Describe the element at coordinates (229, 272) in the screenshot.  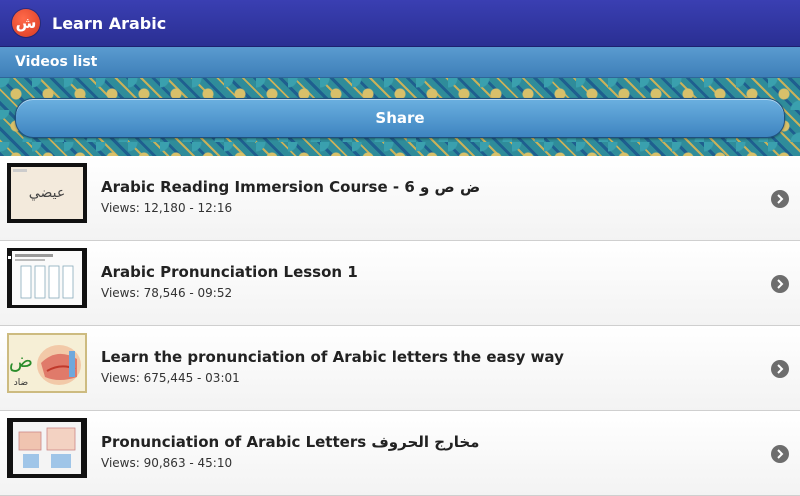
I see `video-title: Arabic Pronunciation Lesson 1` at that location.